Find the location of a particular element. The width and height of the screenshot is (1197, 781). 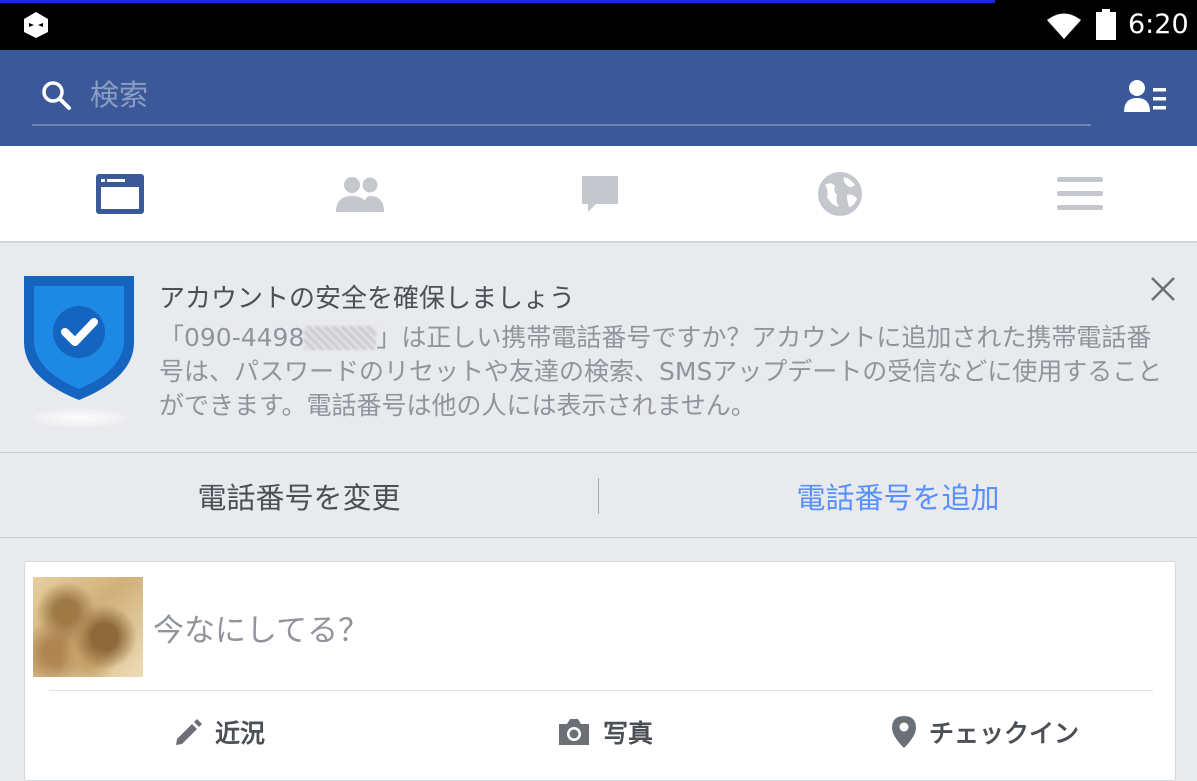

banner-title: アカウントの安全を確保しましょう is located at coordinates (367, 299).